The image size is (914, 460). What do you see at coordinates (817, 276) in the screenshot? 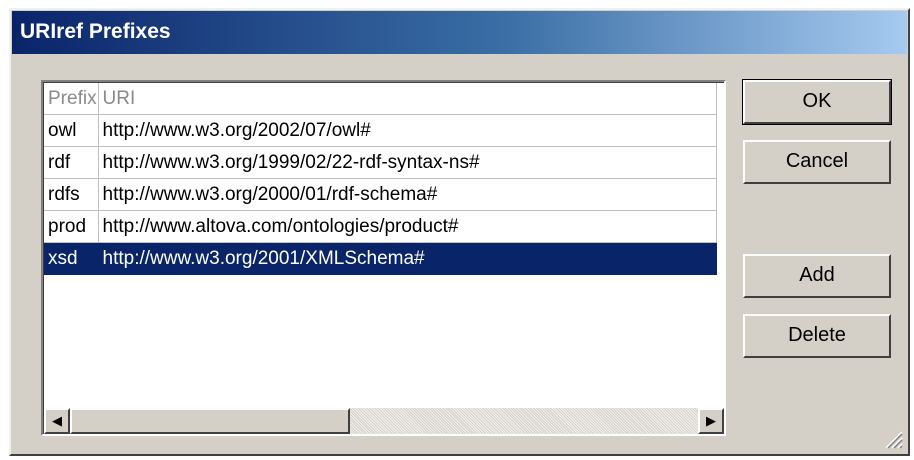
I see `add-button: Add` at bounding box center [817, 276].